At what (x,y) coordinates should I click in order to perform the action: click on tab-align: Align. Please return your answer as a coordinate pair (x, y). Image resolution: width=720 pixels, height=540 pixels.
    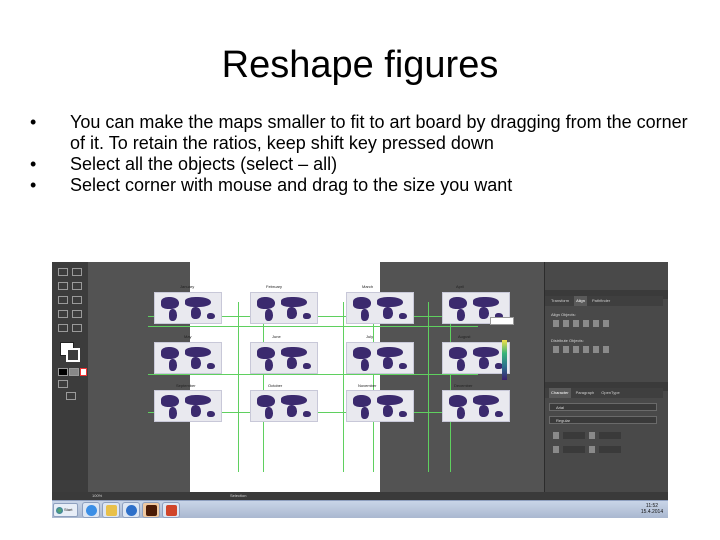
    Looking at the image, I should click on (580, 301).